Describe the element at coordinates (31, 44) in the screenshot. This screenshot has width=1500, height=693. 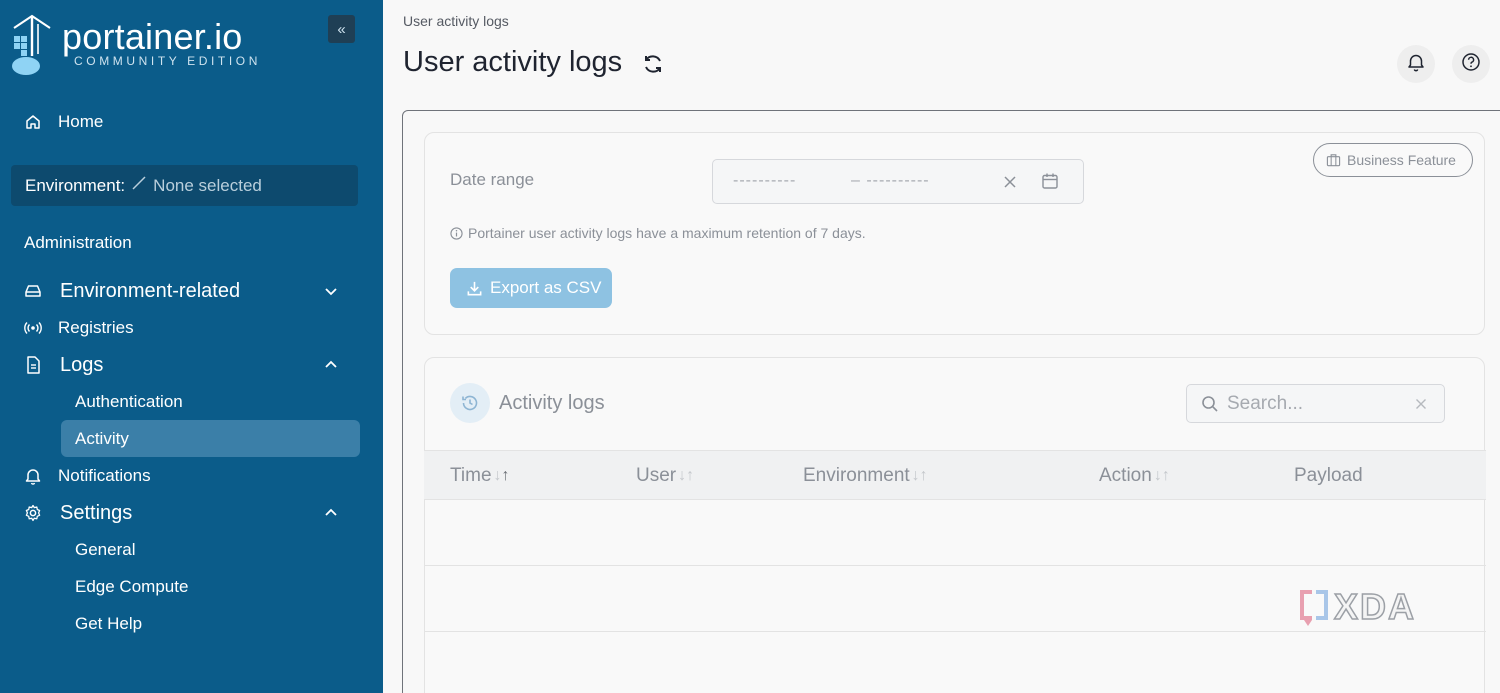
I see `portainer-crane-icon` at that location.